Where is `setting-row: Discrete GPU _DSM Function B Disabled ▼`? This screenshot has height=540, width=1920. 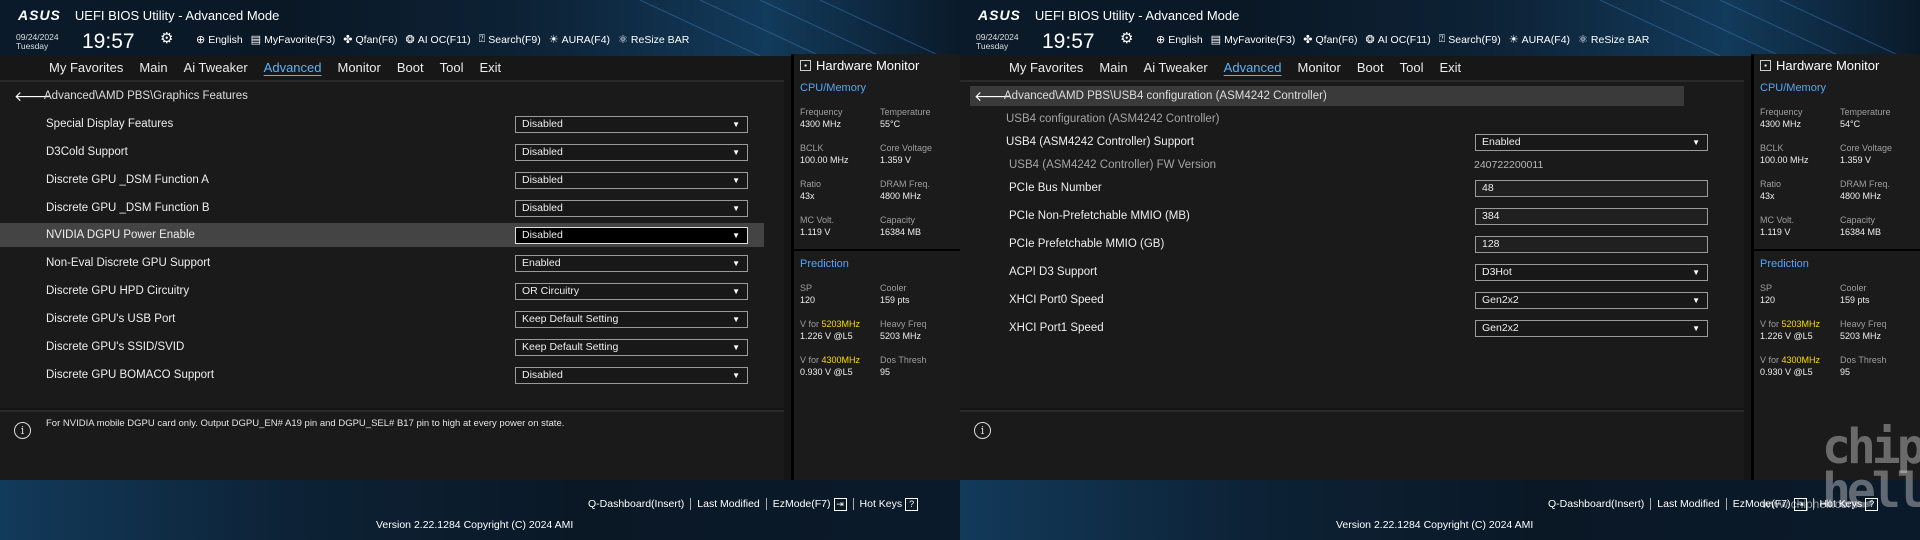
setting-row: Discrete GPU _DSM Function B Disabled ▼ is located at coordinates (382, 208).